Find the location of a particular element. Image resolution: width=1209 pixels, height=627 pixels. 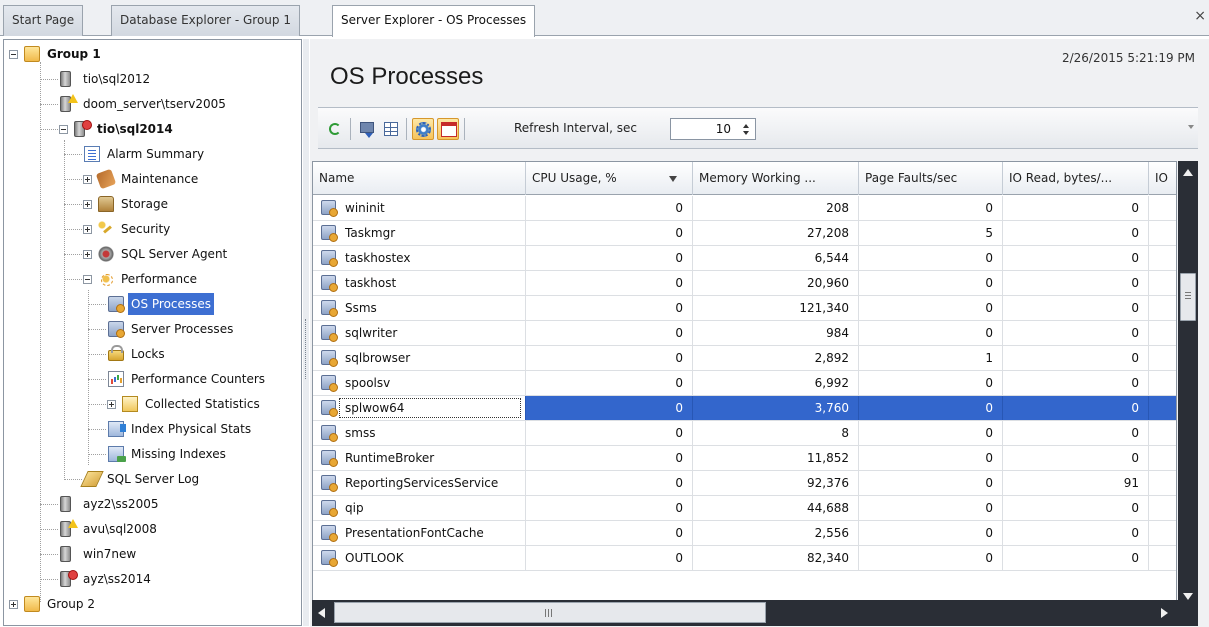

os-processes-icon is located at coordinates (116, 304).